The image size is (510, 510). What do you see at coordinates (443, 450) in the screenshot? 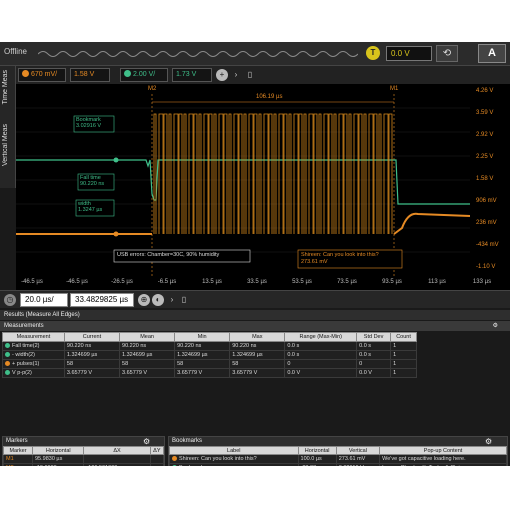
I see `bookmark-column-header: Pop-up Content` at bounding box center [443, 450].